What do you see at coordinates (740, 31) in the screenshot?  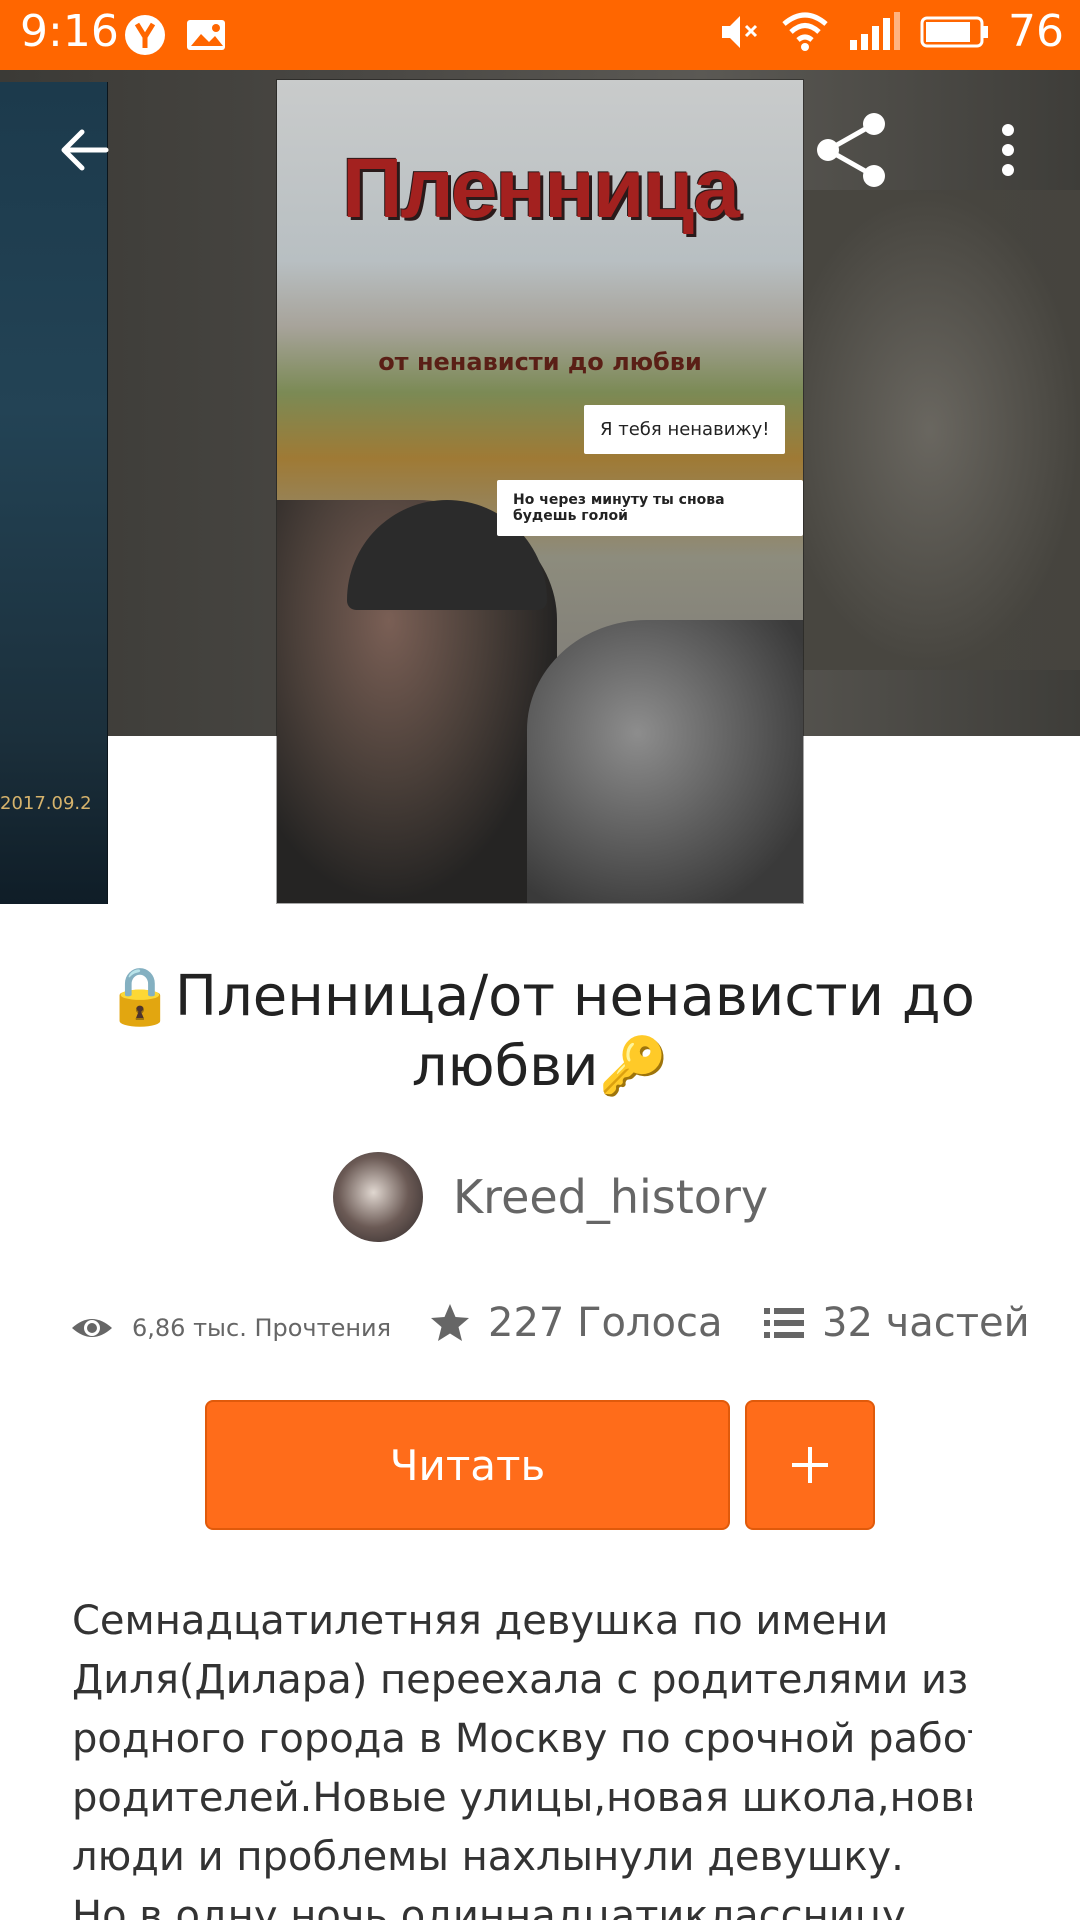 I see `mute-icon` at bounding box center [740, 31].